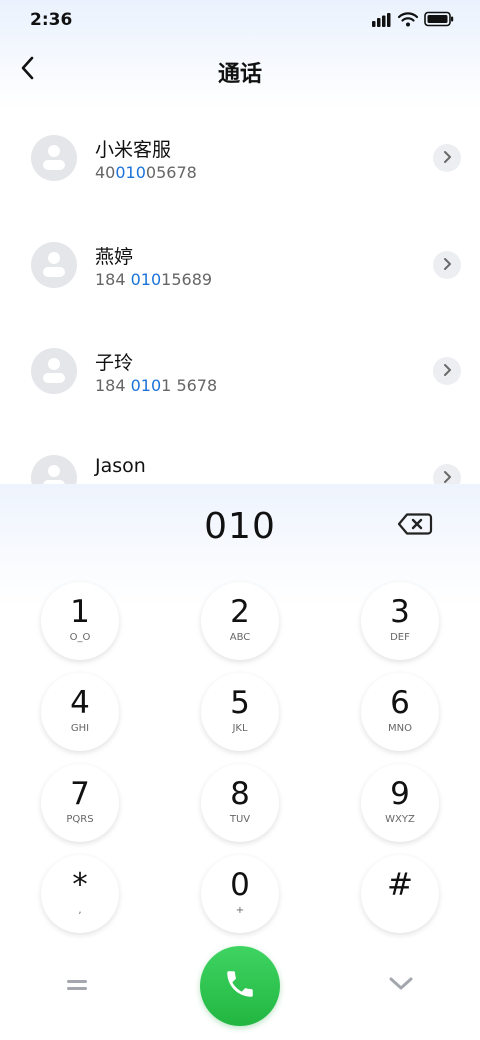 The height and width of the screenshot is (1040, 480). What do you see at coordinates (240, 455) in the screenshot?
I see `contact-row: Jason` at bounding box center [240, 455].